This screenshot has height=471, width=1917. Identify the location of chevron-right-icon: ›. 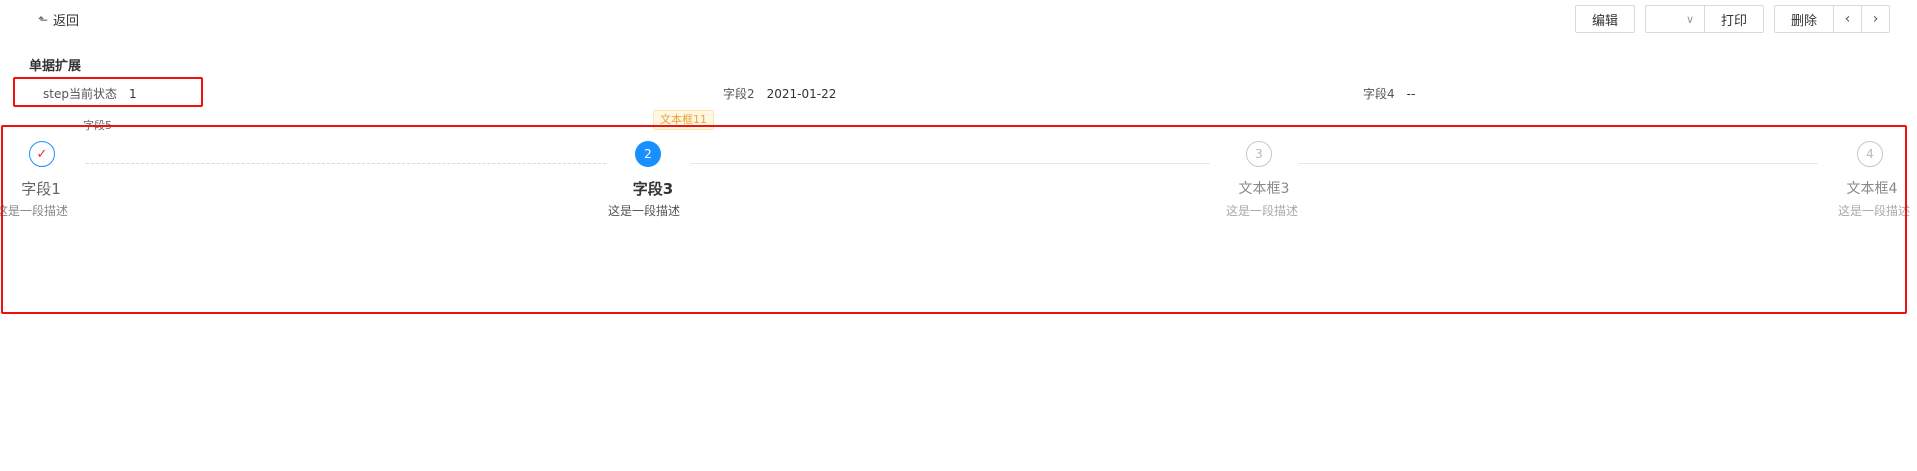
(1875, 19).